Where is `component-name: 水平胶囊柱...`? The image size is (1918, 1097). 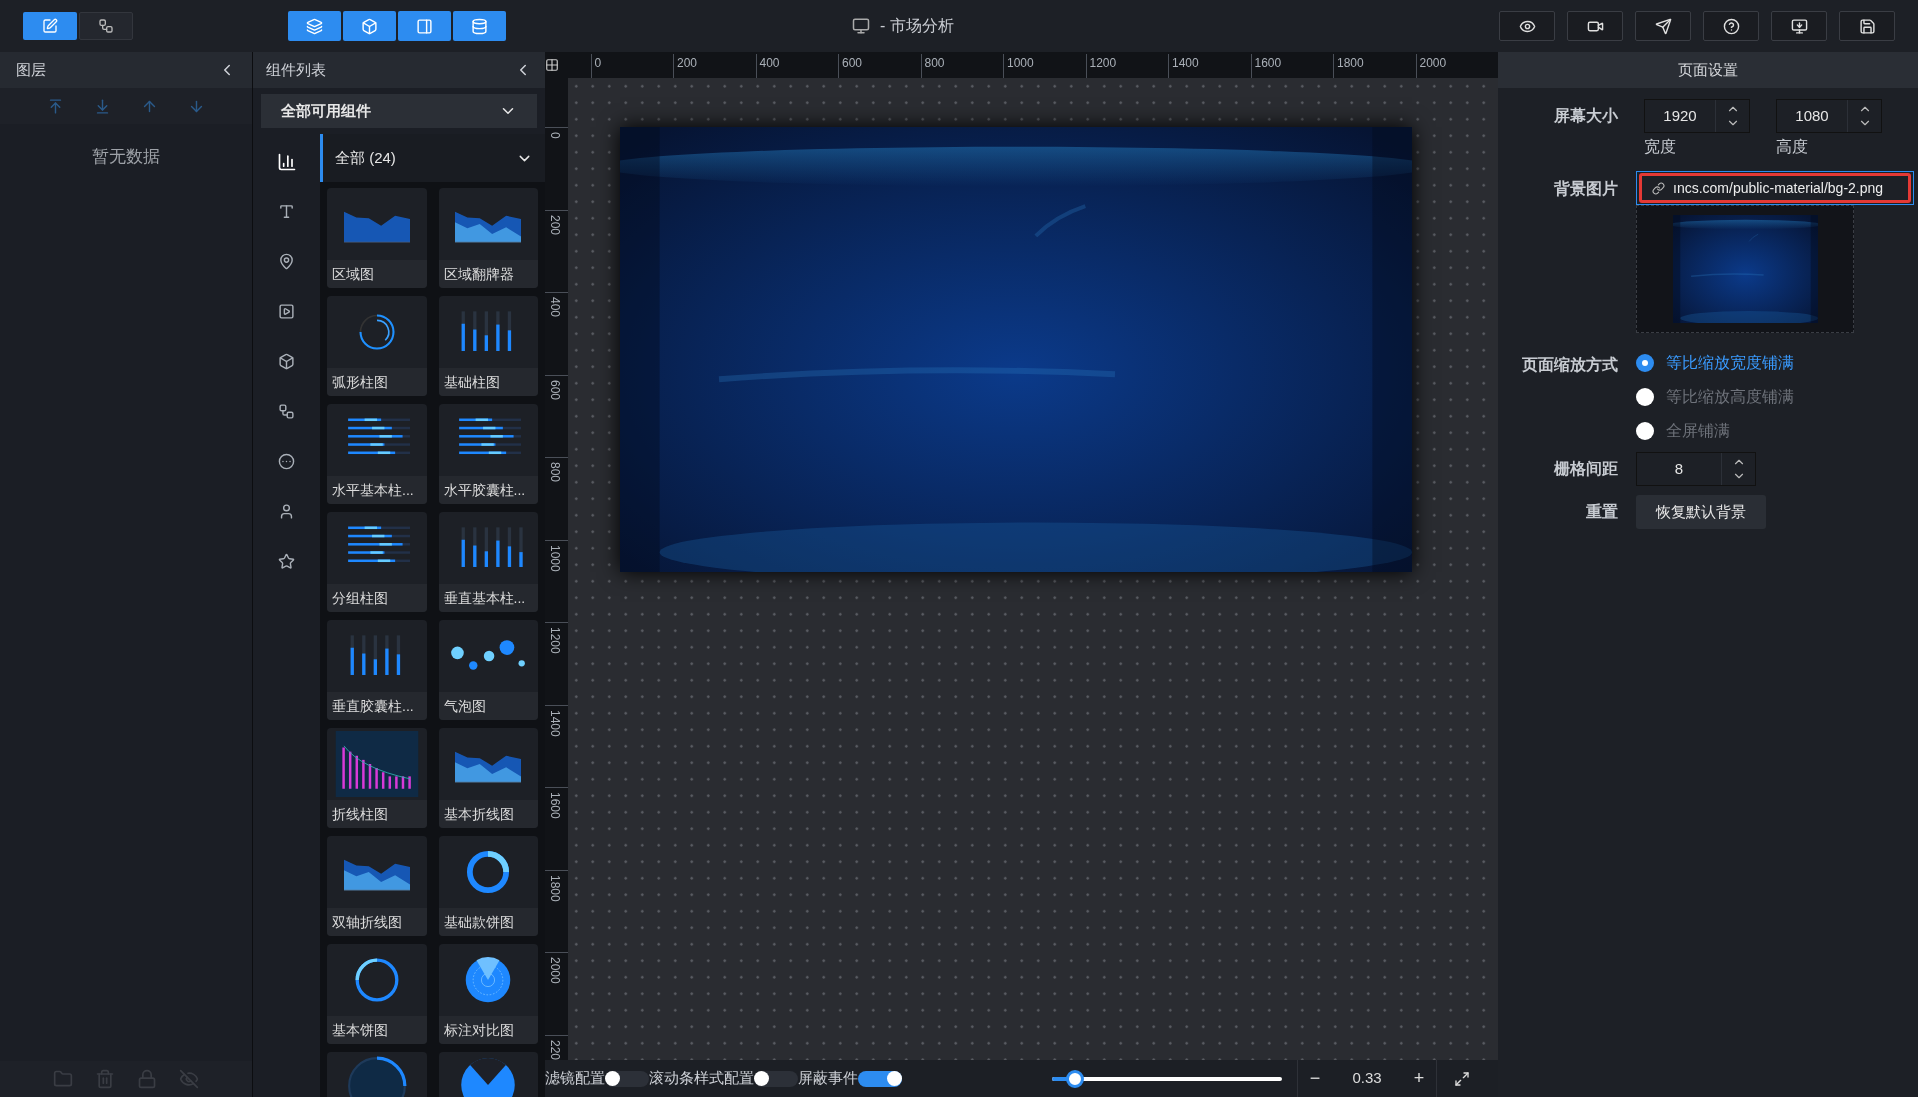
component-name: 水平胶囊柱... is located at coordinates (488, 490).